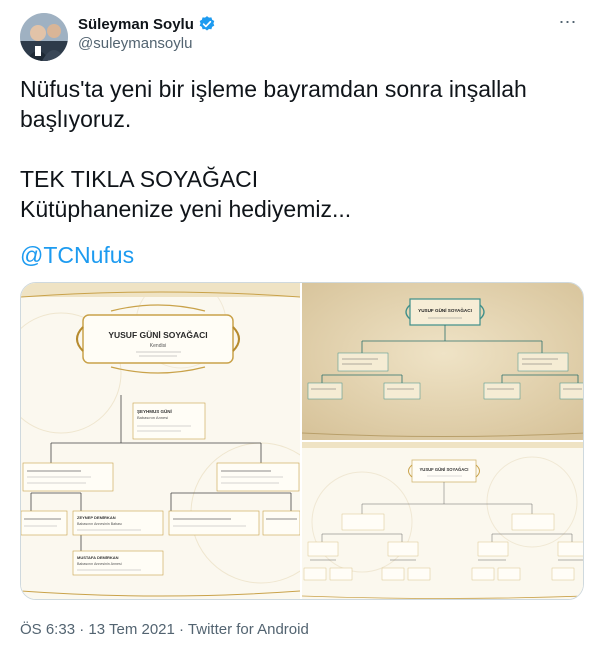 The height and width of the screenshot is (652, 598). I want to click on tree-title-3: YUSUF GÜNİ SOYAĞACI, so click(444, 469).